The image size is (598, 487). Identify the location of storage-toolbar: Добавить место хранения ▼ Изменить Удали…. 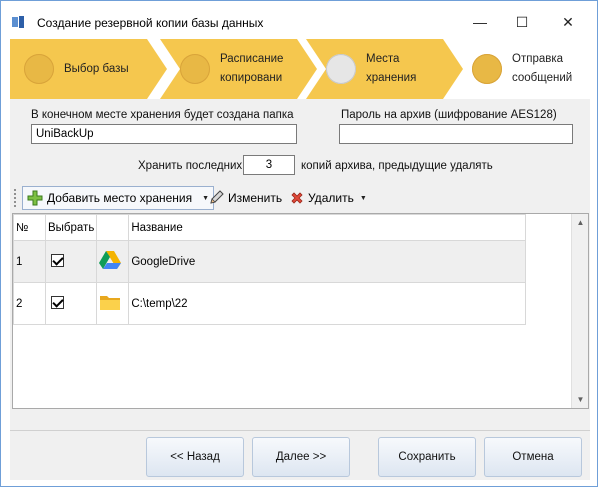
(190, 198).